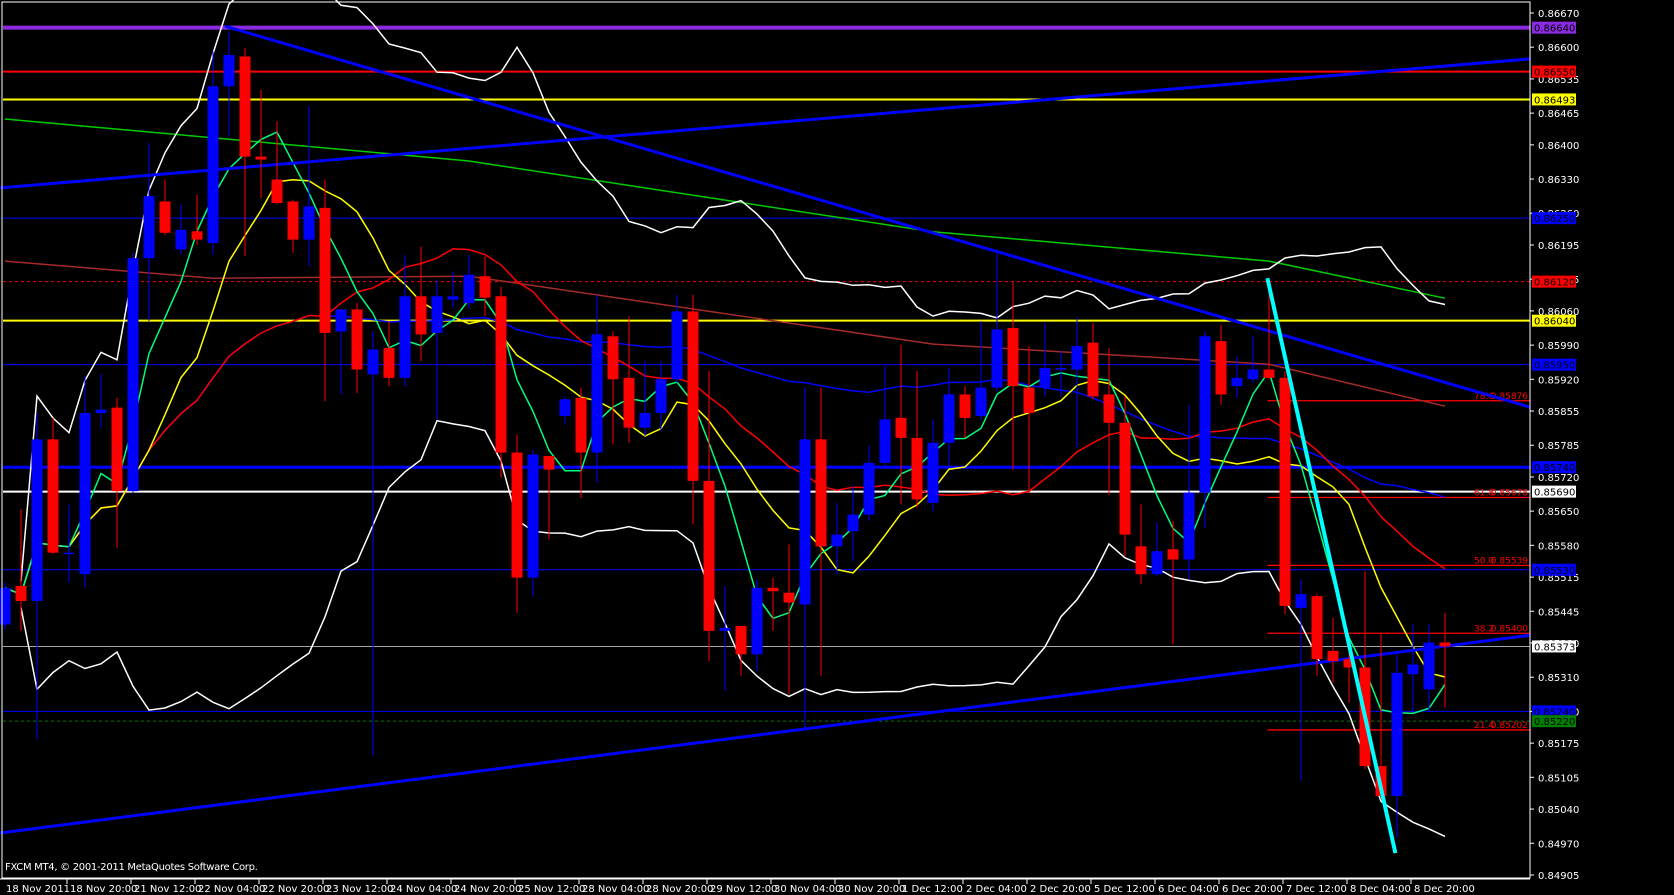 Image resolution: width=1674 pixels, height=895 pixels. Describe the element at coordinates (932, 889) in the screenshot. I see `time-tick-label: 1 Dec 12:00` at that location.